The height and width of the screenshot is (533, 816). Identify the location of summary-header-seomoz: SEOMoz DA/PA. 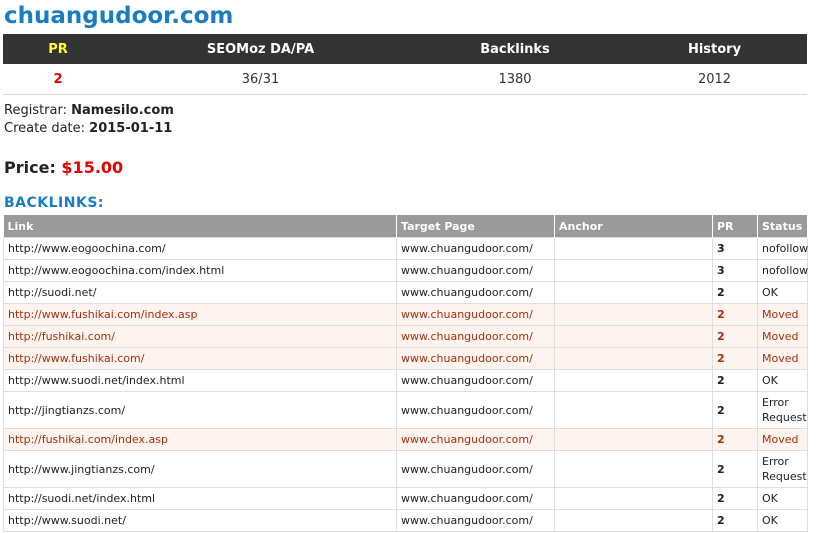
(260, 49).